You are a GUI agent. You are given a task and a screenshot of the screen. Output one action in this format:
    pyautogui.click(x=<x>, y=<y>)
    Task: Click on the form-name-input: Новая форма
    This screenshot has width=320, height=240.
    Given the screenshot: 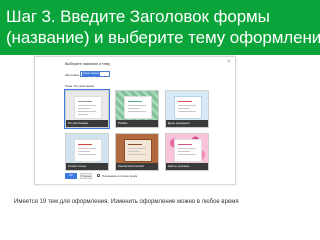 What is the action you would take?
    pyautogui.click(x=95, y=74)
    